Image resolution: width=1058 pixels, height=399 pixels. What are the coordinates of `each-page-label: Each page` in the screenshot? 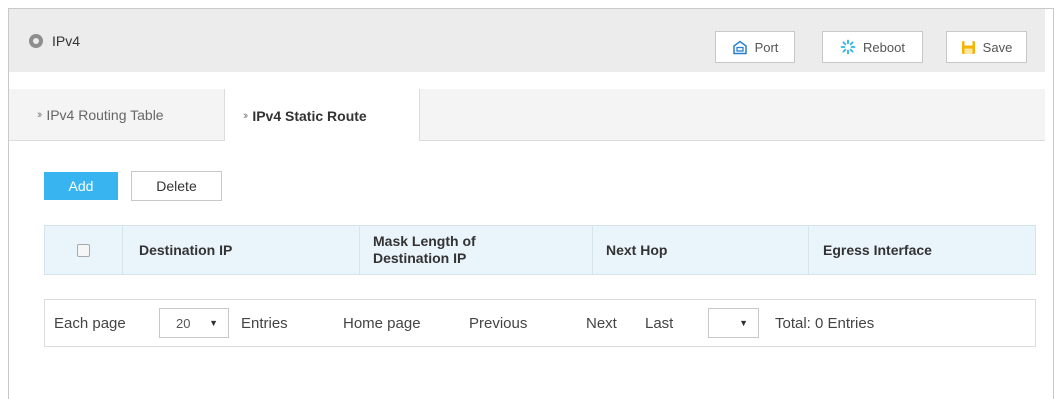 It's located at (90, 323).